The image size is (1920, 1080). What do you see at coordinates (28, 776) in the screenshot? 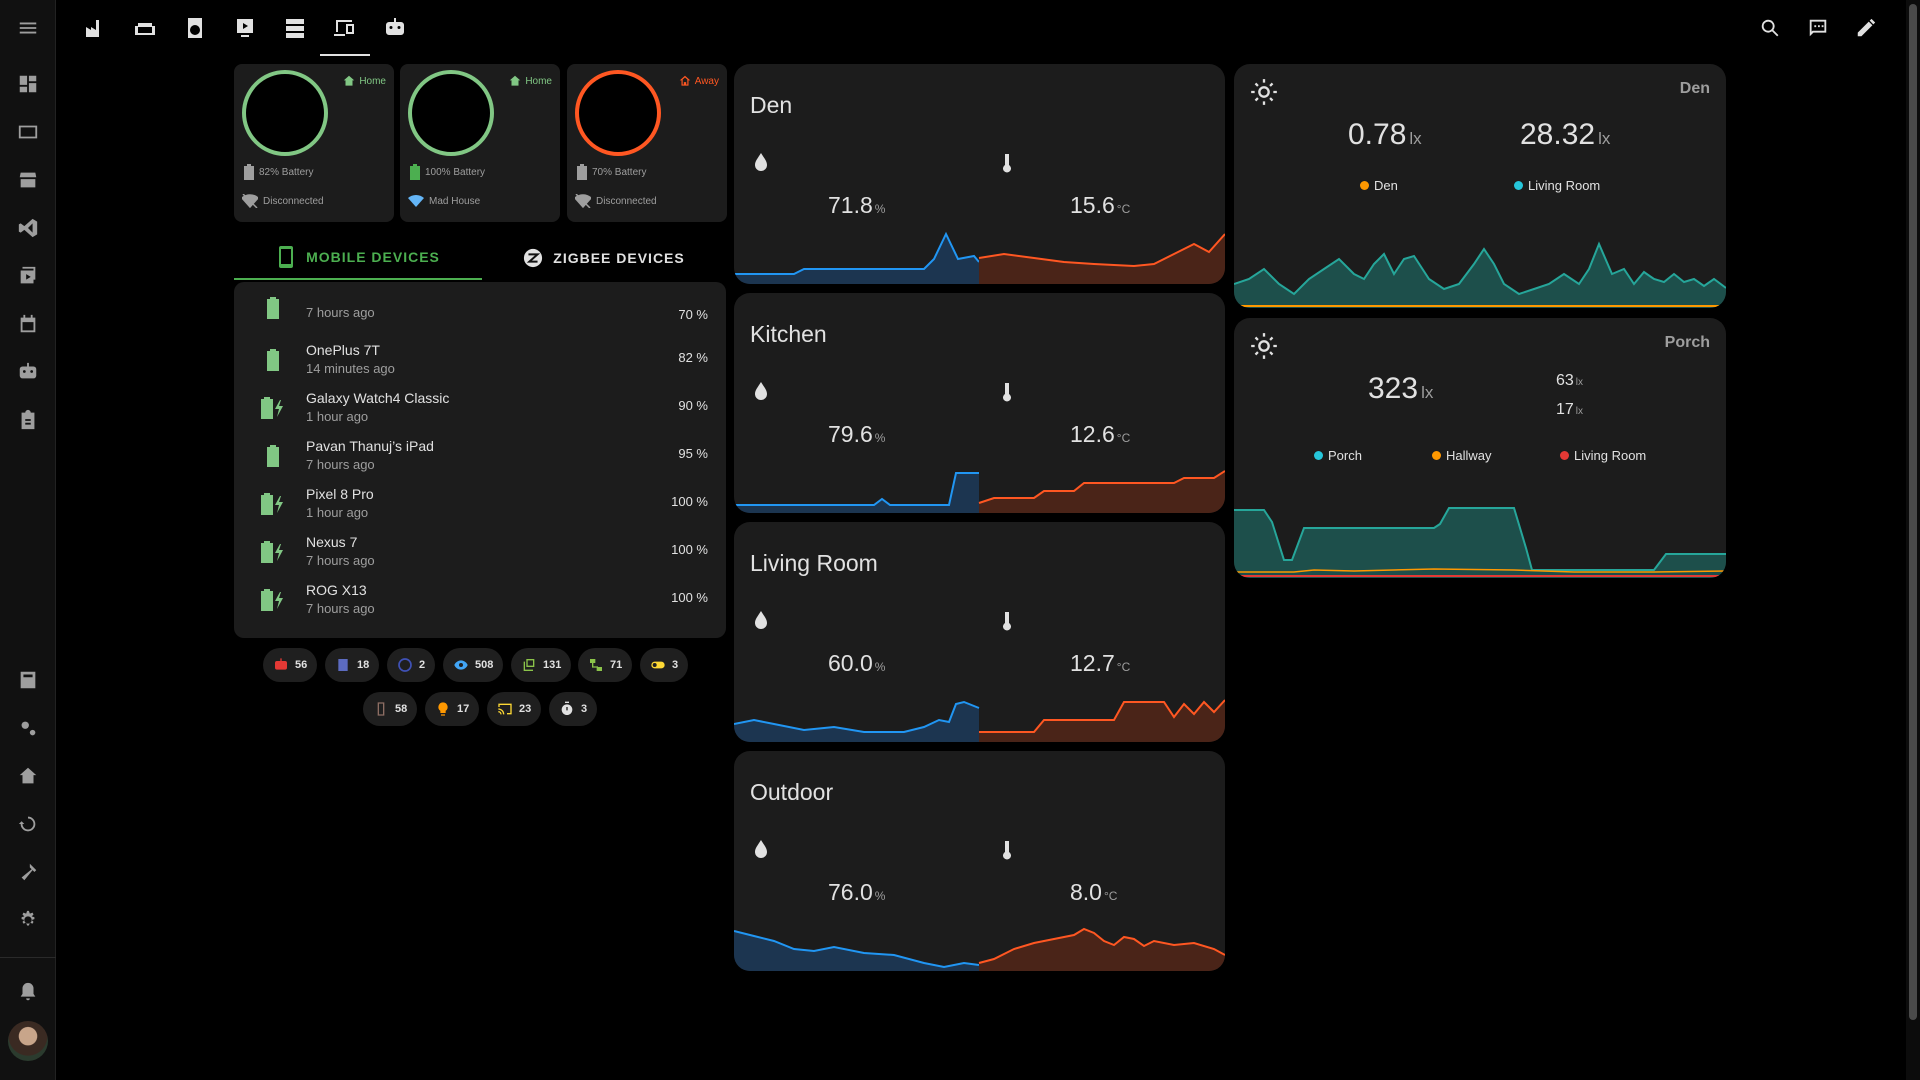
I see `sidebar-item-home-assistant` at bounding box center [28, 776].